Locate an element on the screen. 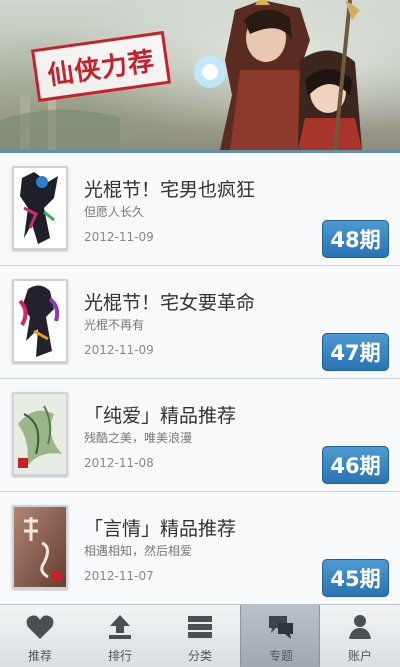 Image resolution: width=400 pixels, height=667 pixels. tab-category: 分类 is located at coordinates (200, 636).